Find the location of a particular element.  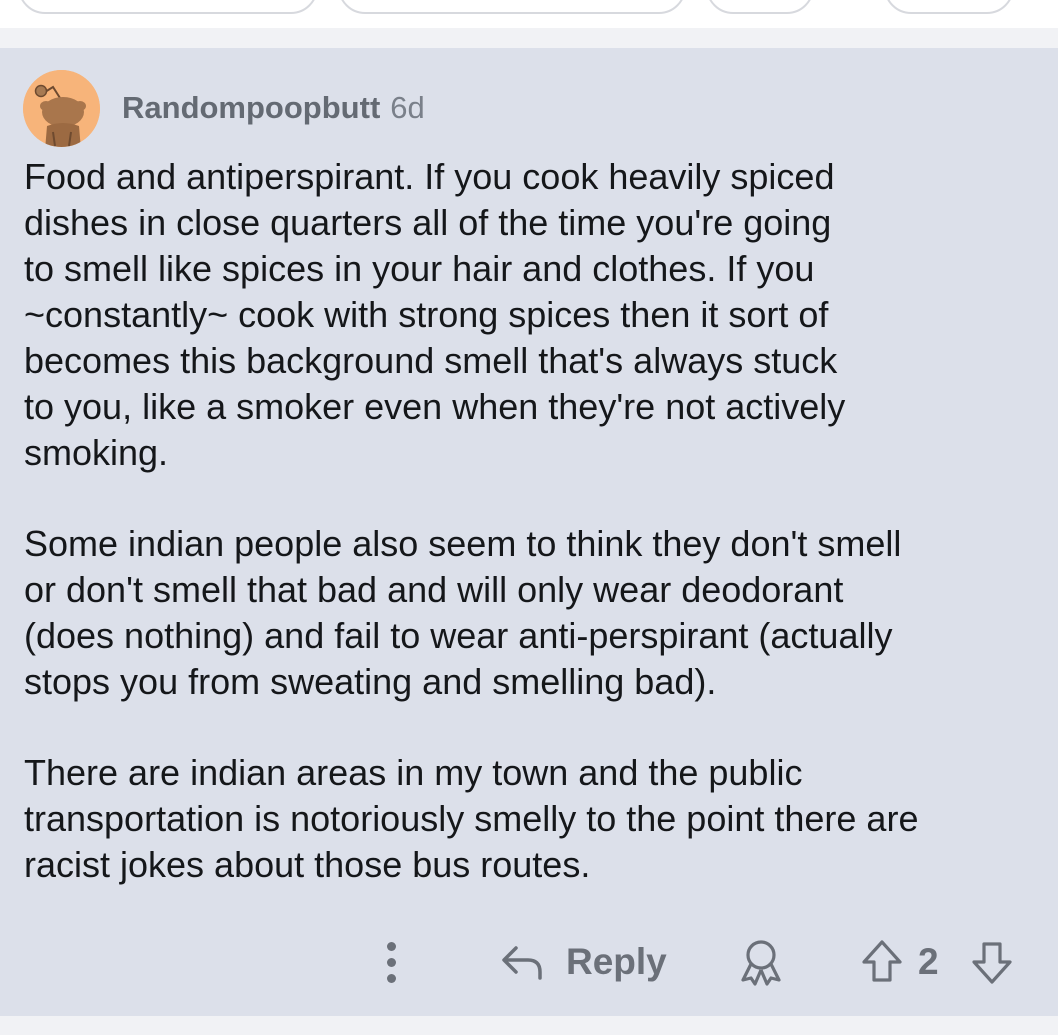

upvote-arrow-icon is located at coordinates (882, 961).